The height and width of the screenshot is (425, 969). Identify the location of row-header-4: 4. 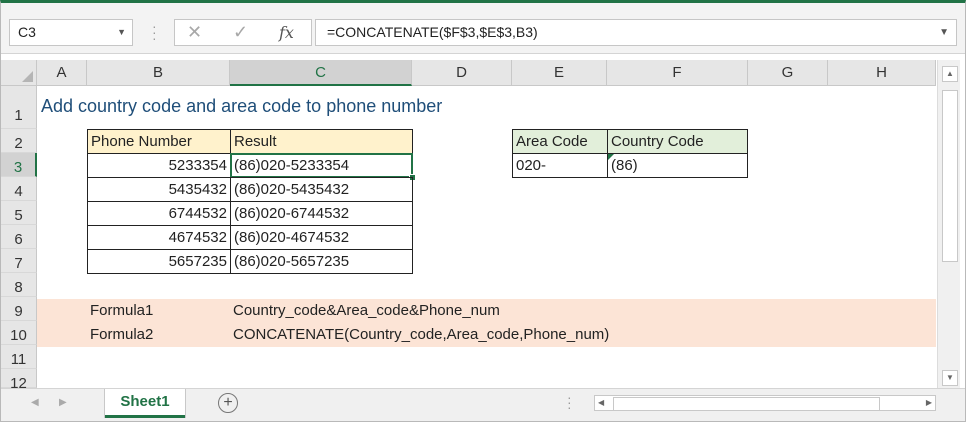
(19, 189).